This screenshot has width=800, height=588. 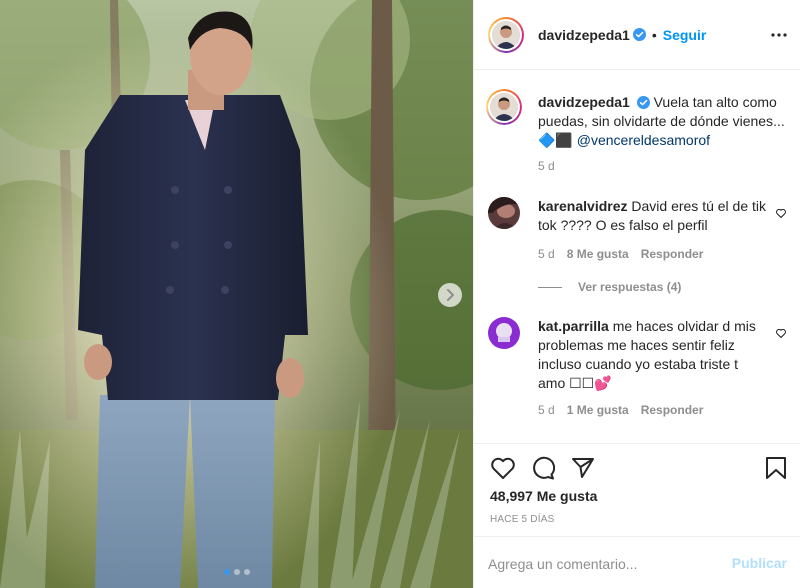 I want to click on comment-likes: 8 Me gusta, so click(x=598, y=254).